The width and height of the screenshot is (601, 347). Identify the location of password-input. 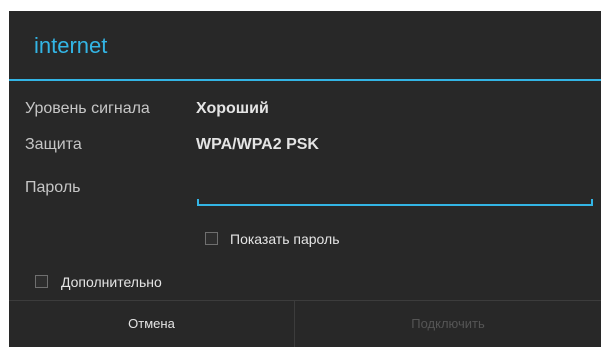
(395, 190).